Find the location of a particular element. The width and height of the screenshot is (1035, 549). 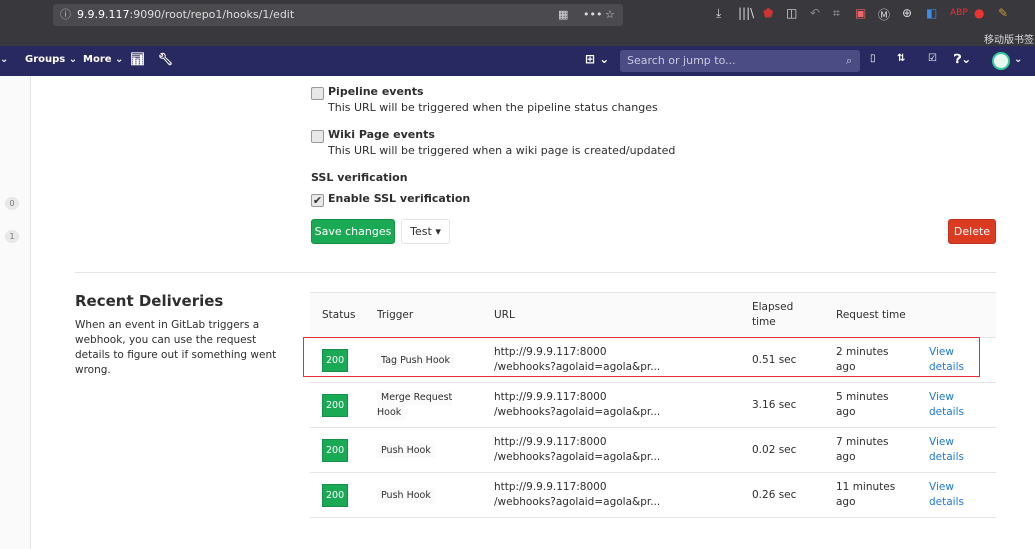

info-icon: ⓘ is located at coordinates (65, 15).